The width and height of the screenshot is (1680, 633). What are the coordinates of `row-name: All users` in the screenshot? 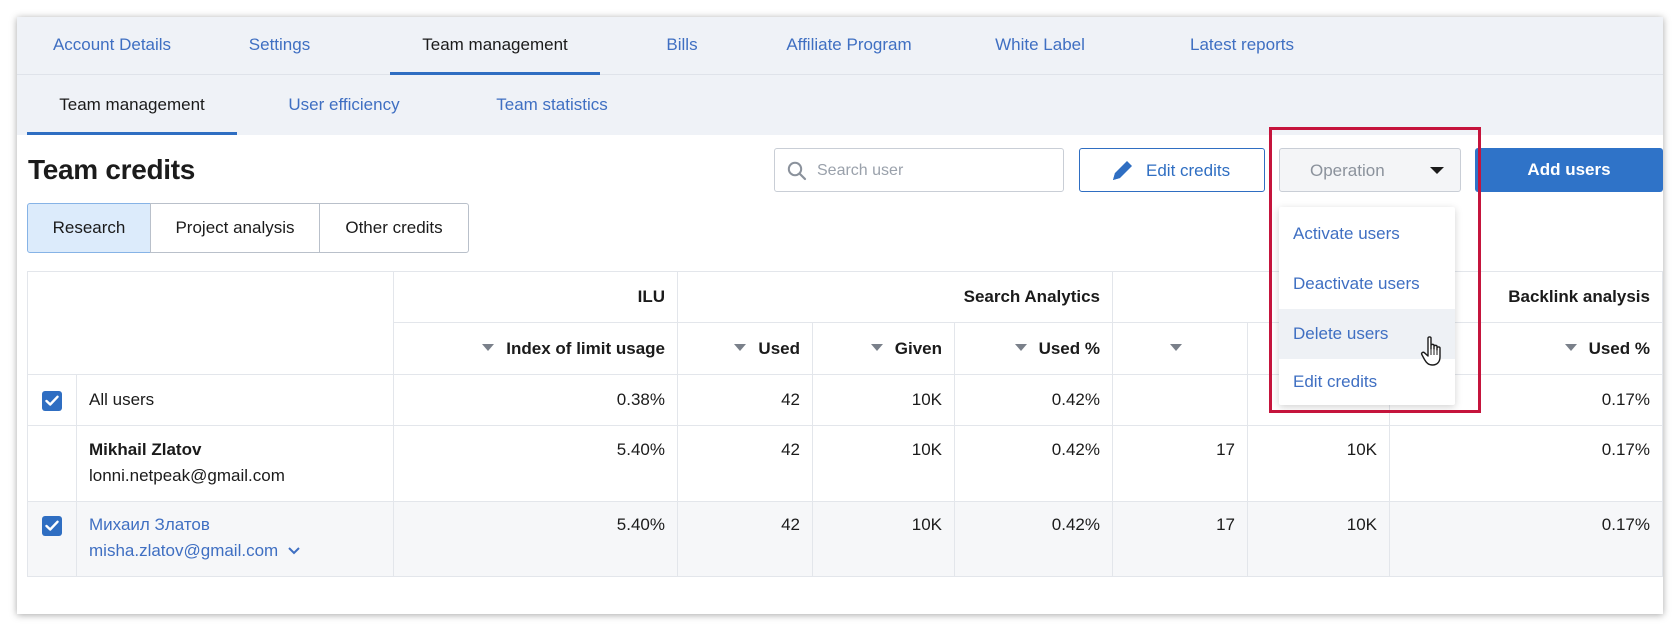 It's located at (122, 399).